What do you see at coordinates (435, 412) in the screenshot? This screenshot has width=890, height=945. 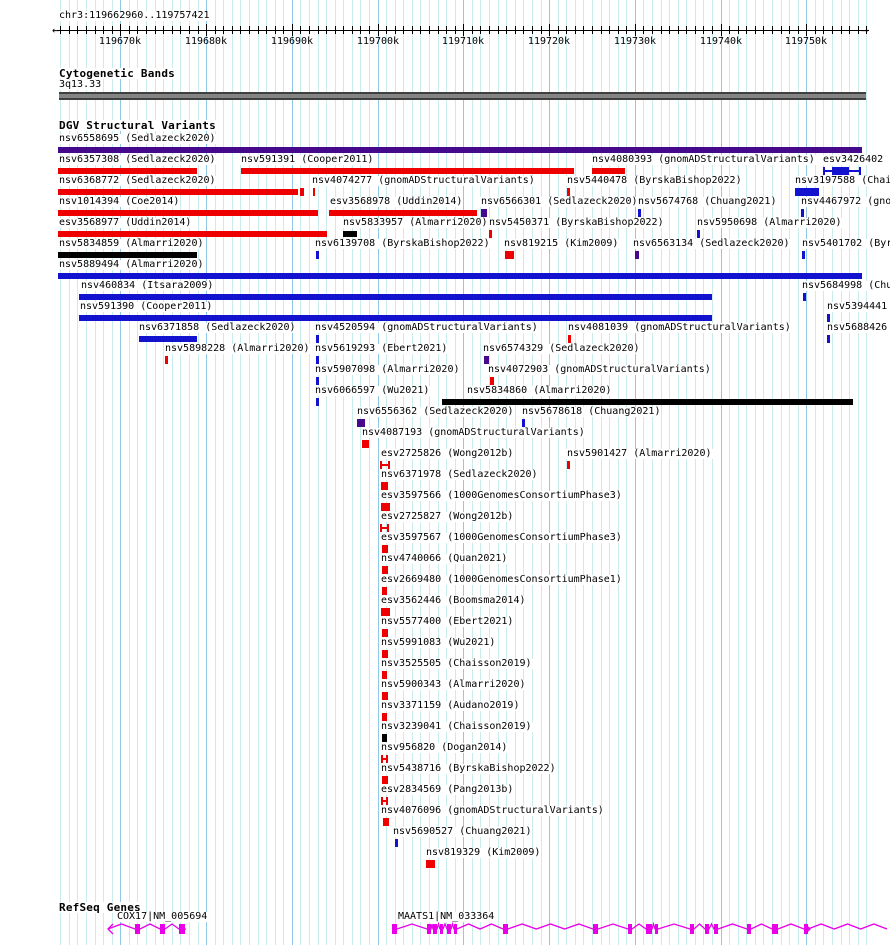 I see `variant-label: nsv6556362 (Sedlazeck2020)` at bounding box center [435, 412].